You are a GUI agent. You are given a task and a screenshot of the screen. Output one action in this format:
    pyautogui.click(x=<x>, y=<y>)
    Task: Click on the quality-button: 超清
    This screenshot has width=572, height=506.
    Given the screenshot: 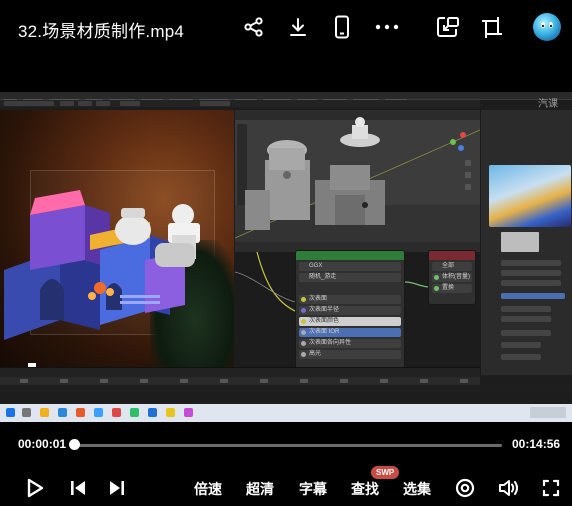 What is the action you would take?
    pyautogui.click(x=260, y=489)
    